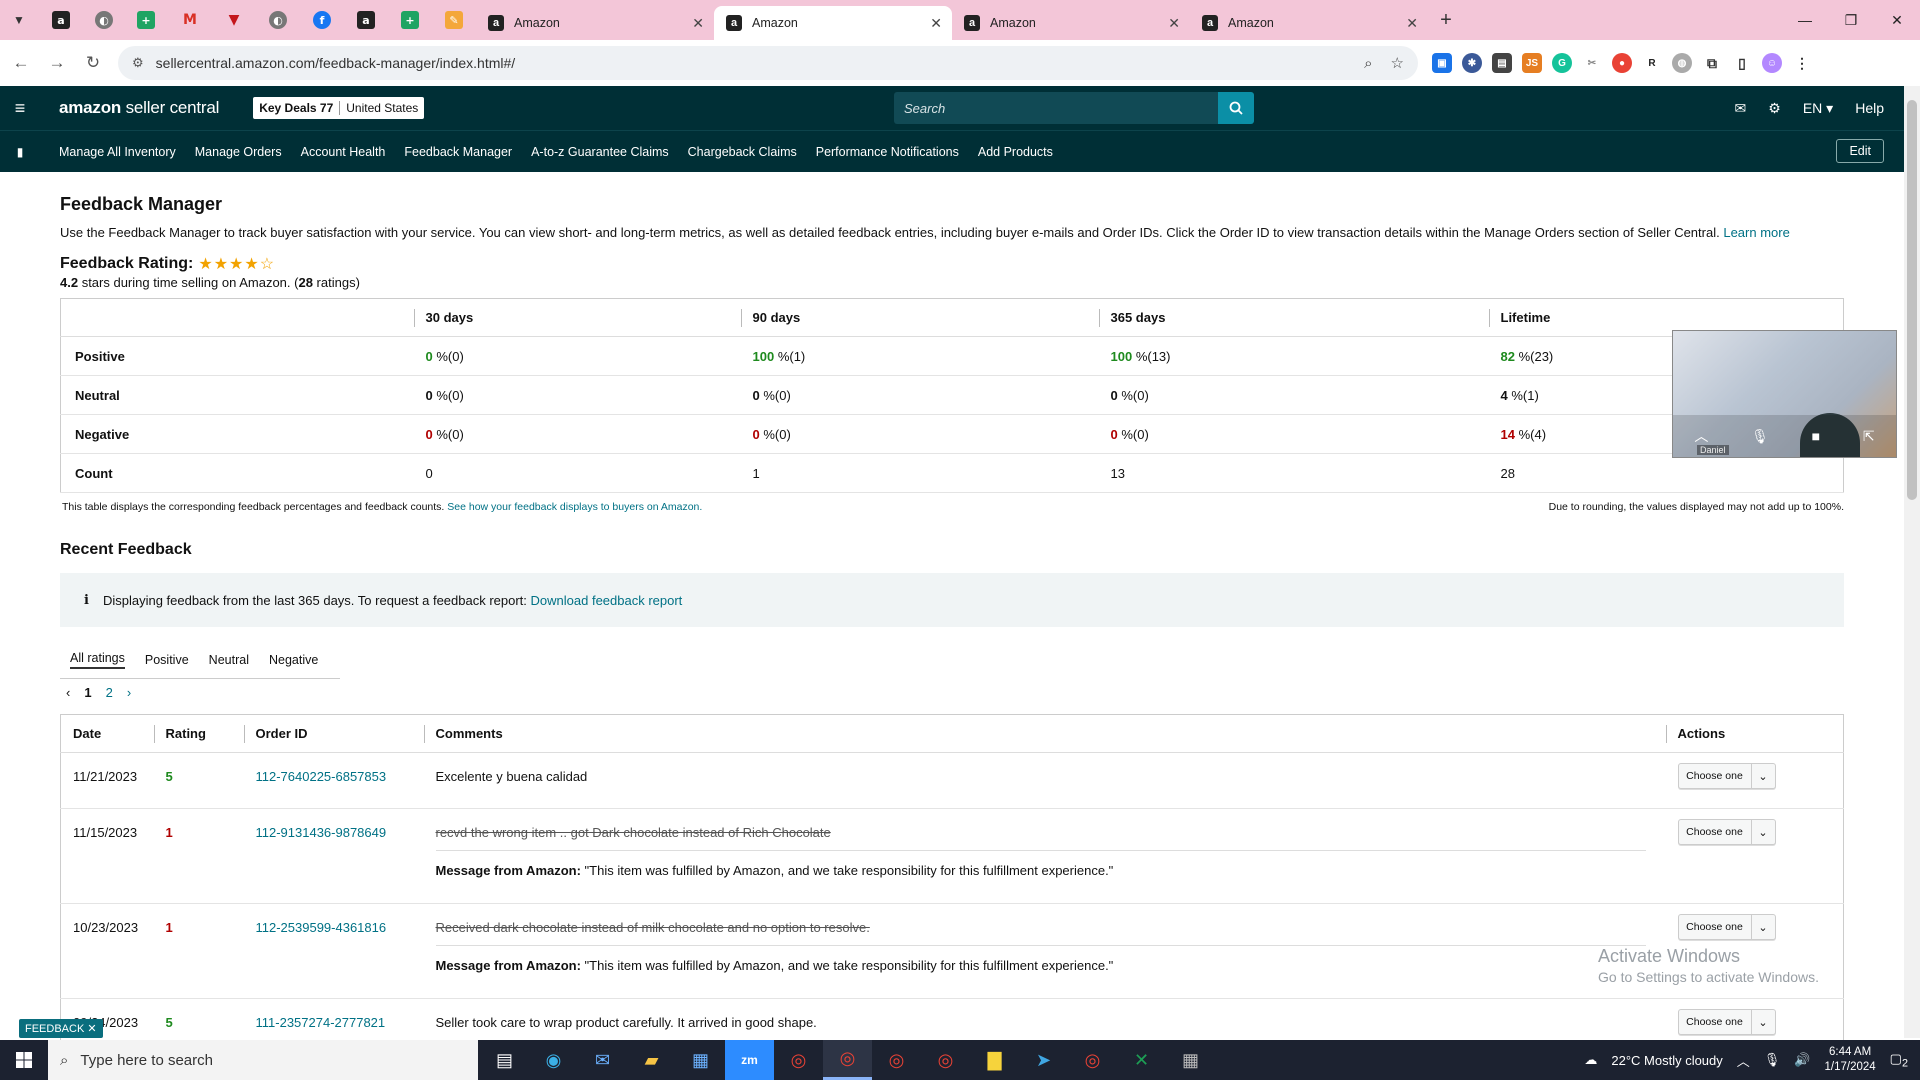  What do you see at coordinates (1899, 1060) in the screenshot?
I see `notifications-icon: ▢2` at bounding box center [1899, 1060].